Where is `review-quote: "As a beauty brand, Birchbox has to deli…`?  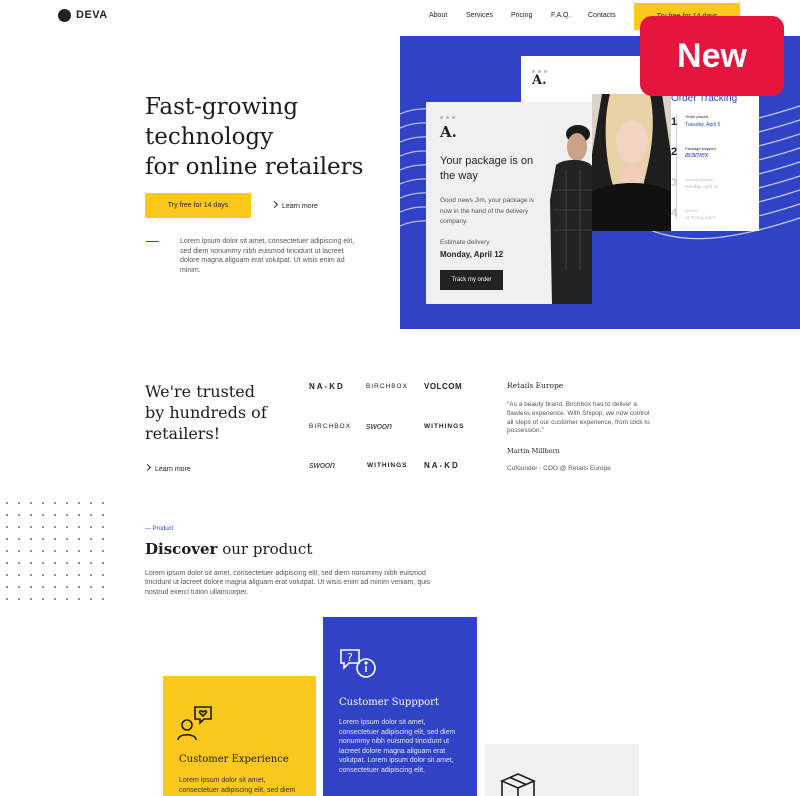
review-quote: "As a beauty brand, Birchbox has to deli… is located at coordinates (578, 418).